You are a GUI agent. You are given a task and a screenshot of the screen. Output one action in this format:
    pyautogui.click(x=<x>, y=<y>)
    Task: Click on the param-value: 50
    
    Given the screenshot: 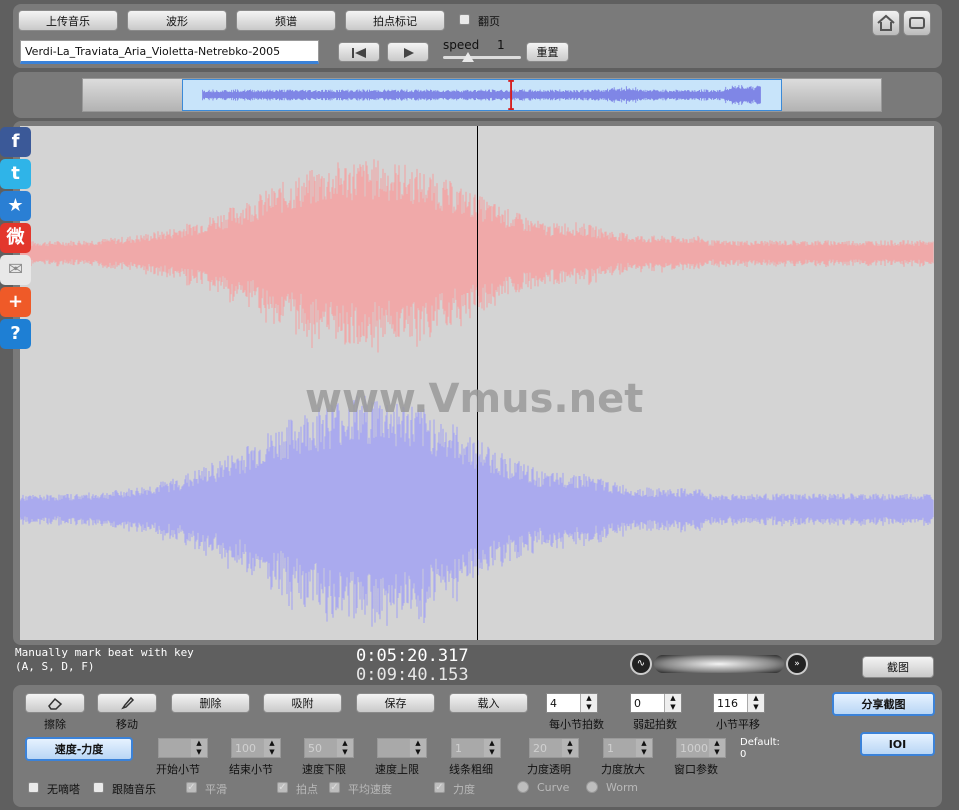 What is the action you would take?
    pyautogui.click(x=315, y=748)
    